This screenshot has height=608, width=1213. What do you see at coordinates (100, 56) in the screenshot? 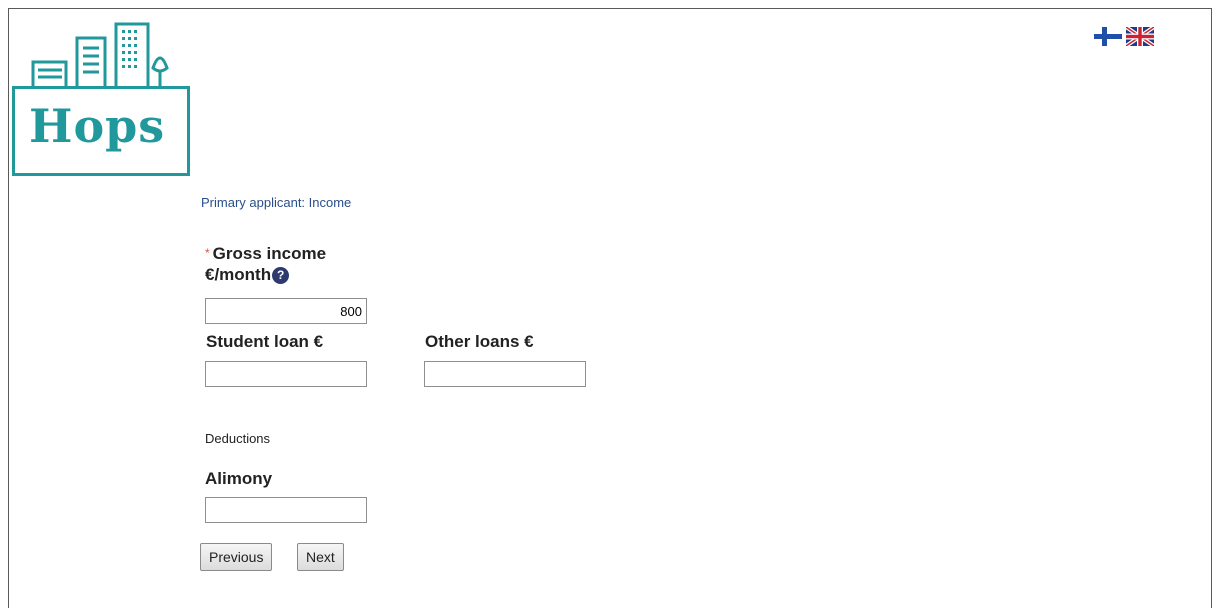
I see `city-skyline-icon` at bounding box center [100, 56].